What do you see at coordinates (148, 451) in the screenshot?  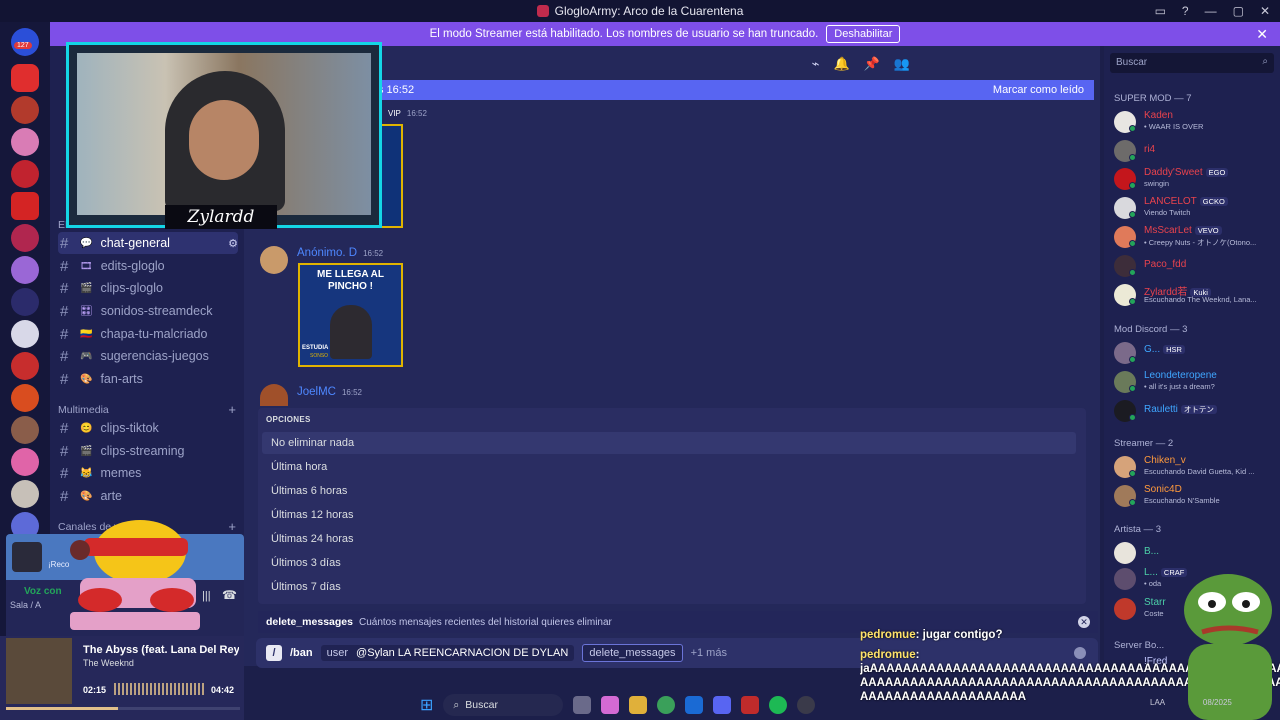 I see `channel-clips-streaming: # 🎬 clips-streaming` at bounding box center [148, 451].